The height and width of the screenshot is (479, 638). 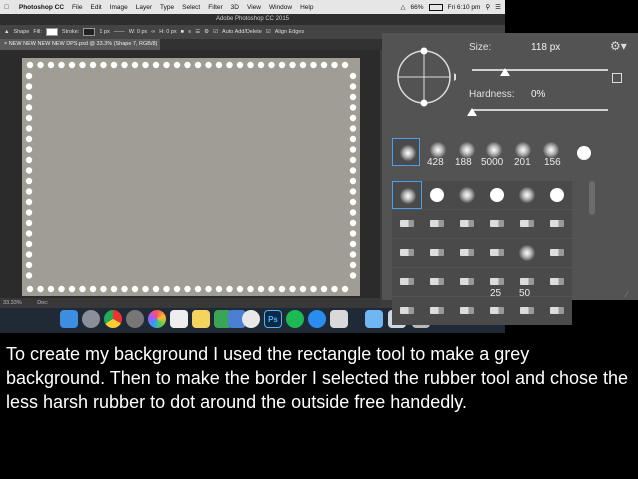 What do you see at coordinates (592, 198) in the screenshot?
I see `brush-grid-scrollbar` at bounding box center [592, 198].